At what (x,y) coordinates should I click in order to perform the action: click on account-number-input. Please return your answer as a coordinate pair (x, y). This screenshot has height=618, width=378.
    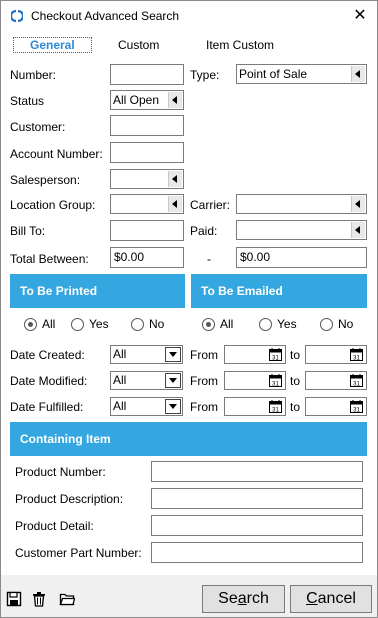
    Looking at the image, I should click on (147, 152).